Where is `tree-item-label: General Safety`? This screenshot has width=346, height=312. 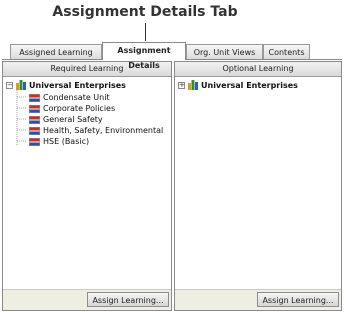
tree-item-label: General Safety is located at coordinates (73, 119).